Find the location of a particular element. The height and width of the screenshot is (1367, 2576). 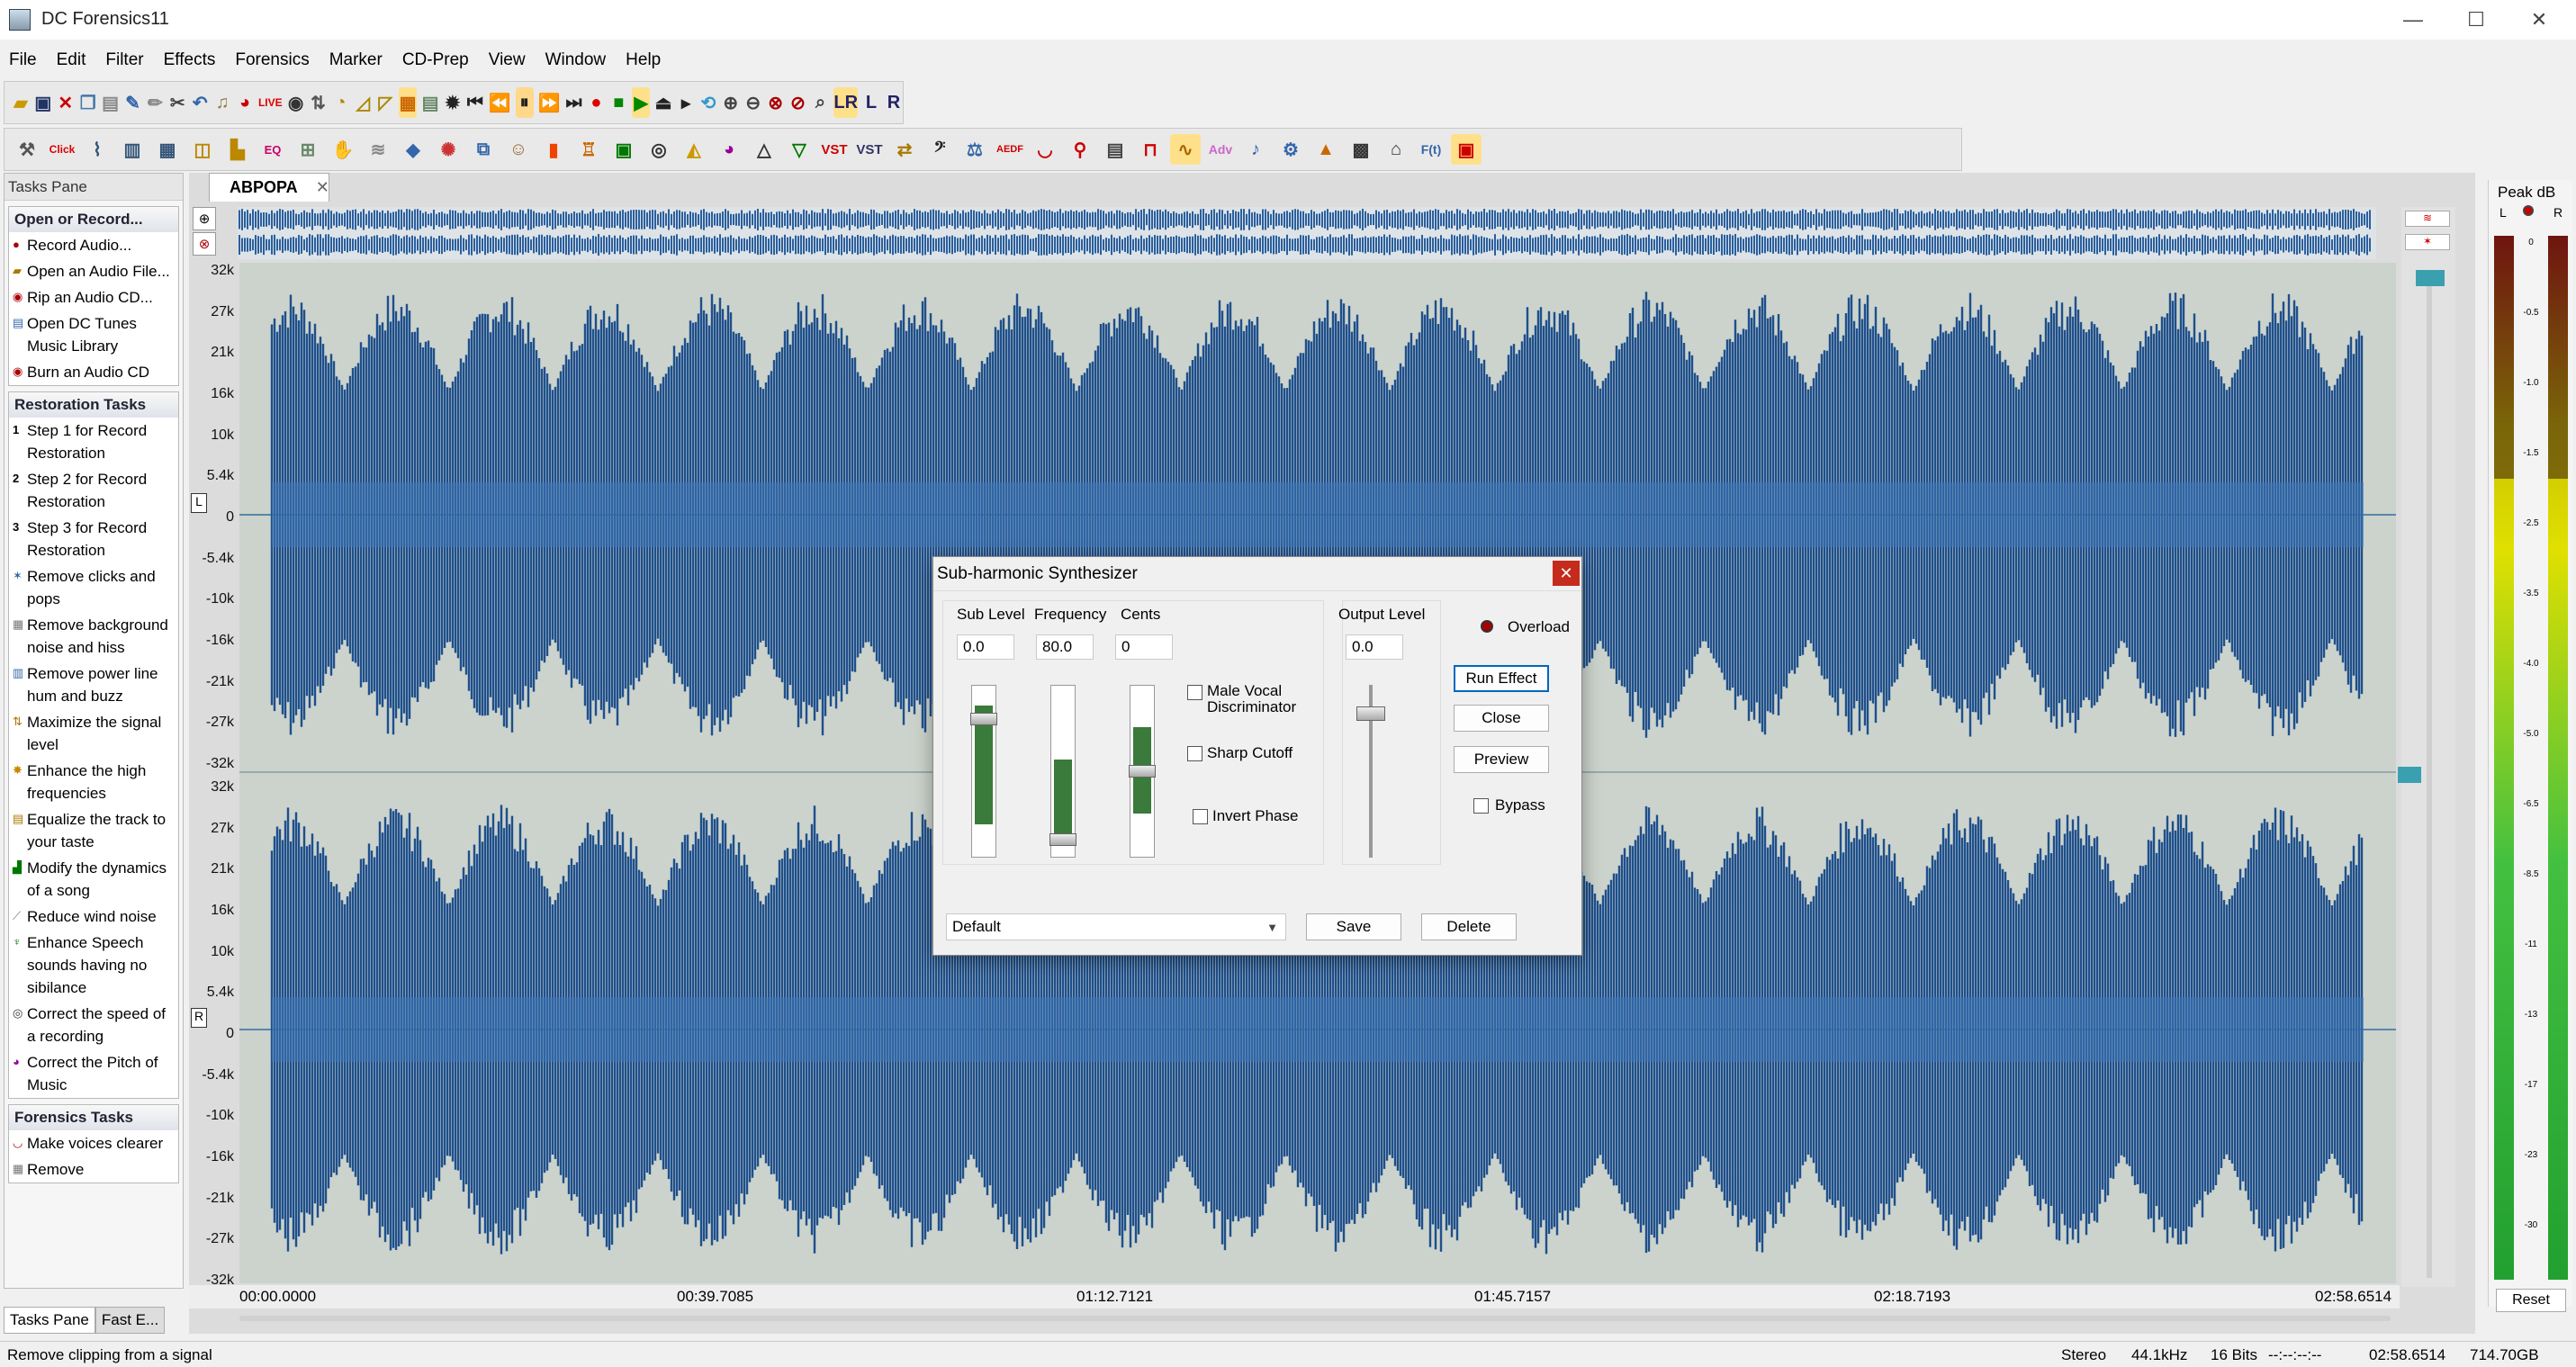

dialog-close-icon: ✕ is located at coordinates (1566, 573).